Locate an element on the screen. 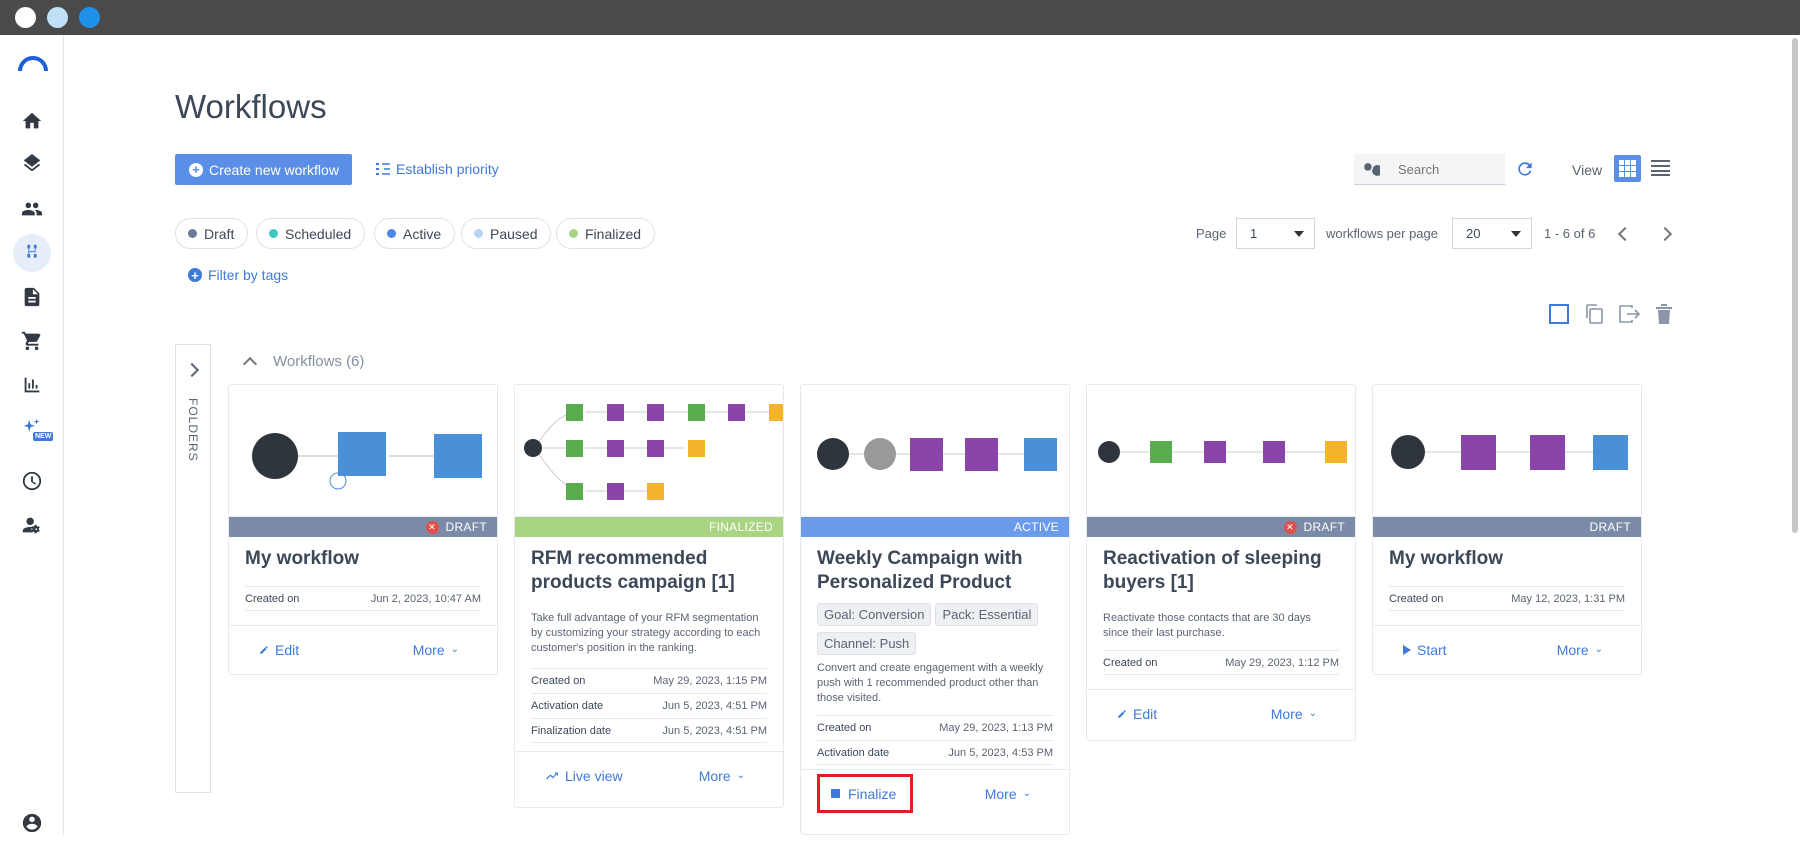 The width and height of the screenshot is (1800, 842). meta-row: Finalization date Jun 5, 2023, 4:51 PM is located at coordinates (649, 730).